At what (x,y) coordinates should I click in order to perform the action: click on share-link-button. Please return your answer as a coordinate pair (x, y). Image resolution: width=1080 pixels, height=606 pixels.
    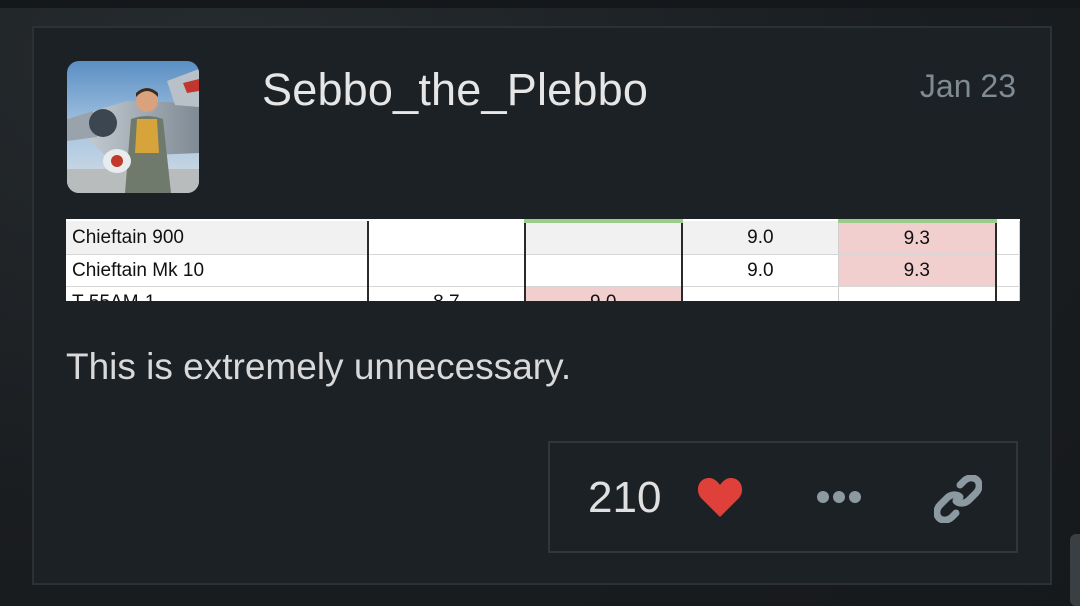
    Looking at the image, I should click on (958, 499).